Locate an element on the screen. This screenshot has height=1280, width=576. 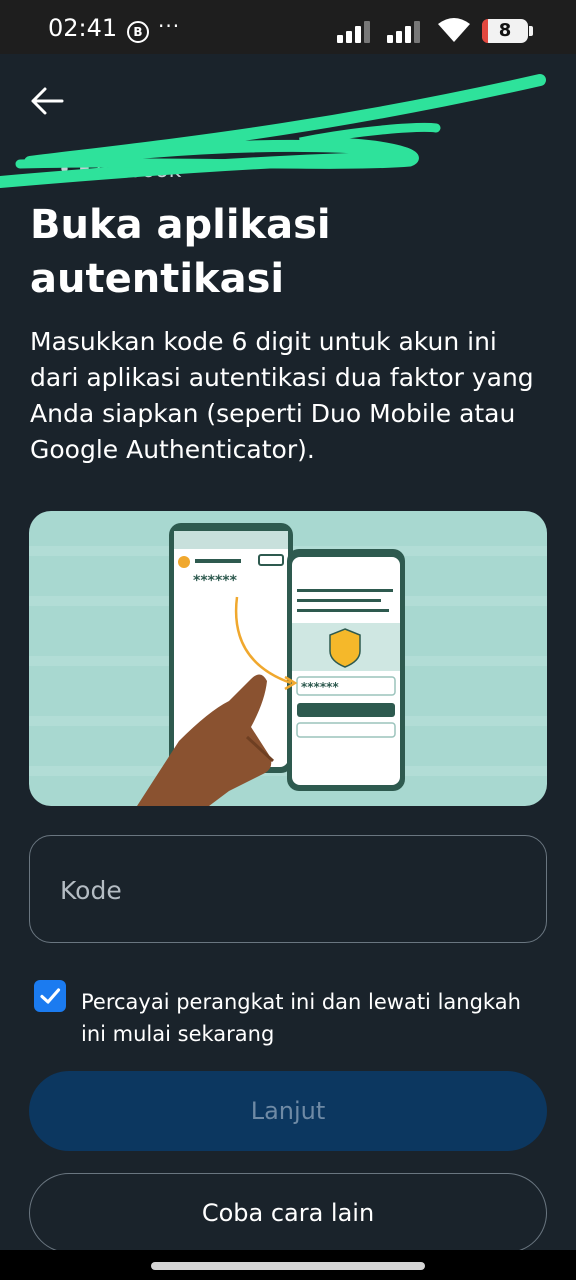
back-arrow-icon is located at coordinates (47, 101).